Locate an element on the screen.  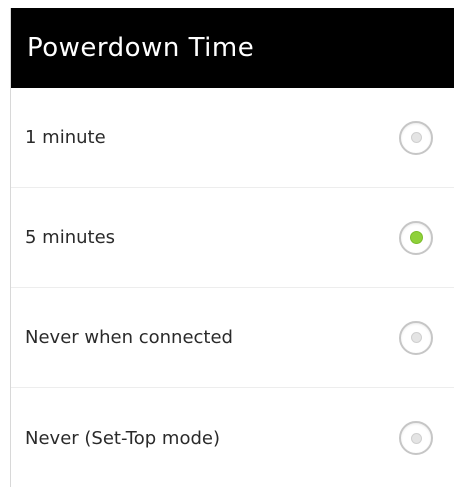
radio-button-checked is located at coordinates (416, 237).